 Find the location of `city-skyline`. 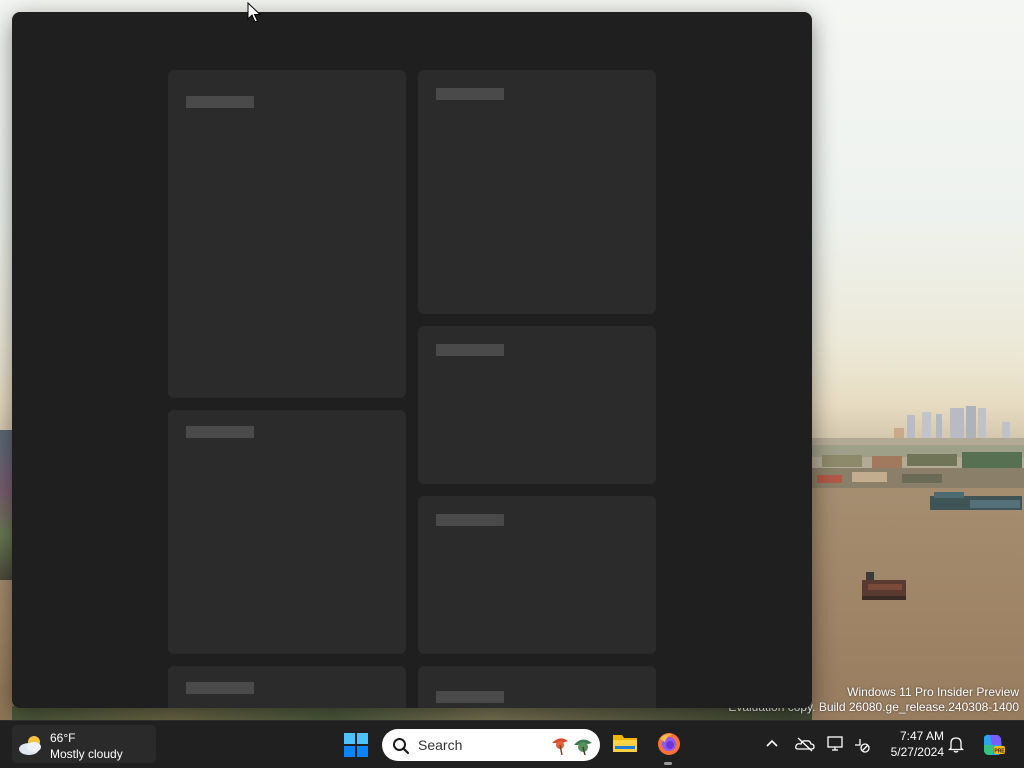

city-skyline is located at coordinates (918, 450).